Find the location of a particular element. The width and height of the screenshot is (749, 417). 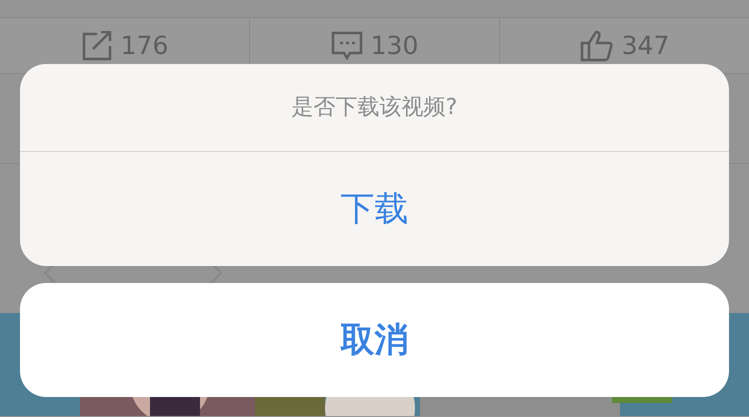

sheet-title: 是否下载该视频? is located at coordinates (375, 108).